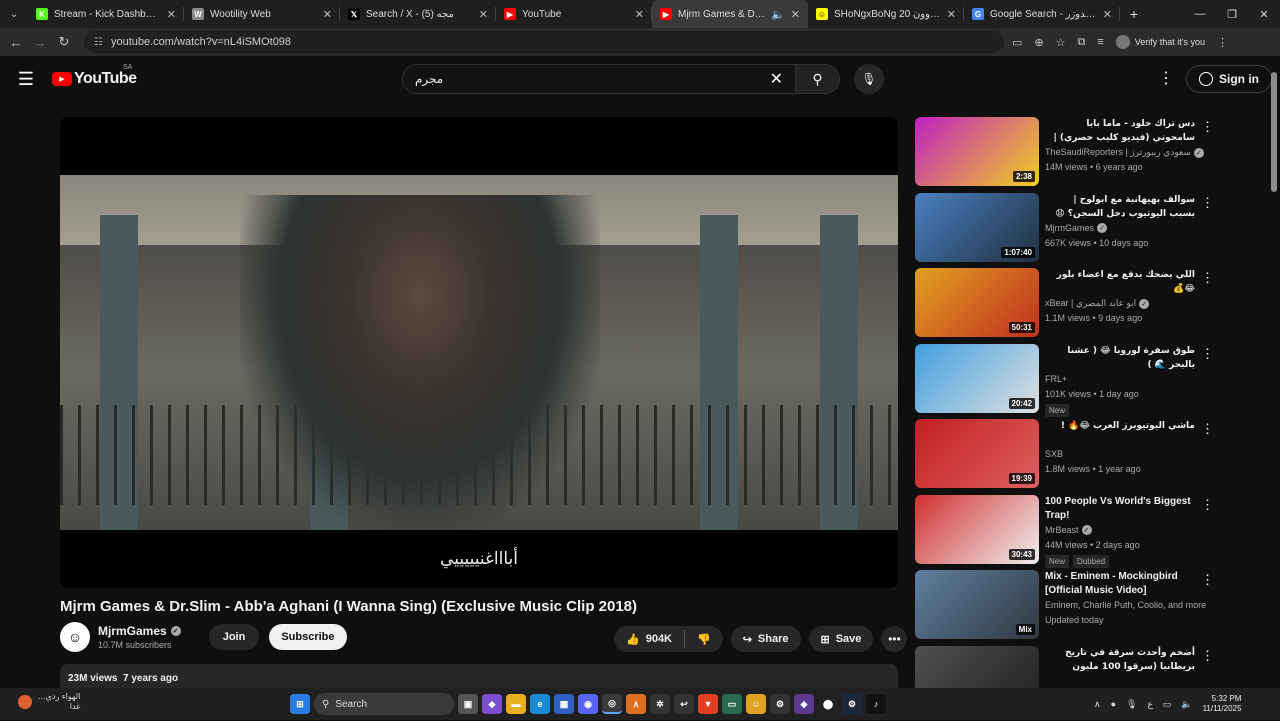 The height and width of the screenshot is (721, 1280). What do you see at coordinates (732, 704) in the screenshot?
I see `app-icon: ▭` at bounding box center [732, 704].